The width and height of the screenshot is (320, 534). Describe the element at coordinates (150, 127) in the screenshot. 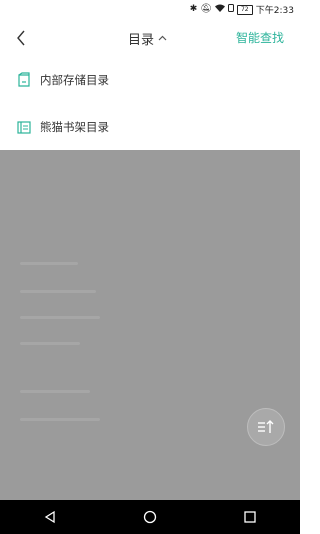

I see `menu-item-bookshelf: 熊猫书架目录` at that location.